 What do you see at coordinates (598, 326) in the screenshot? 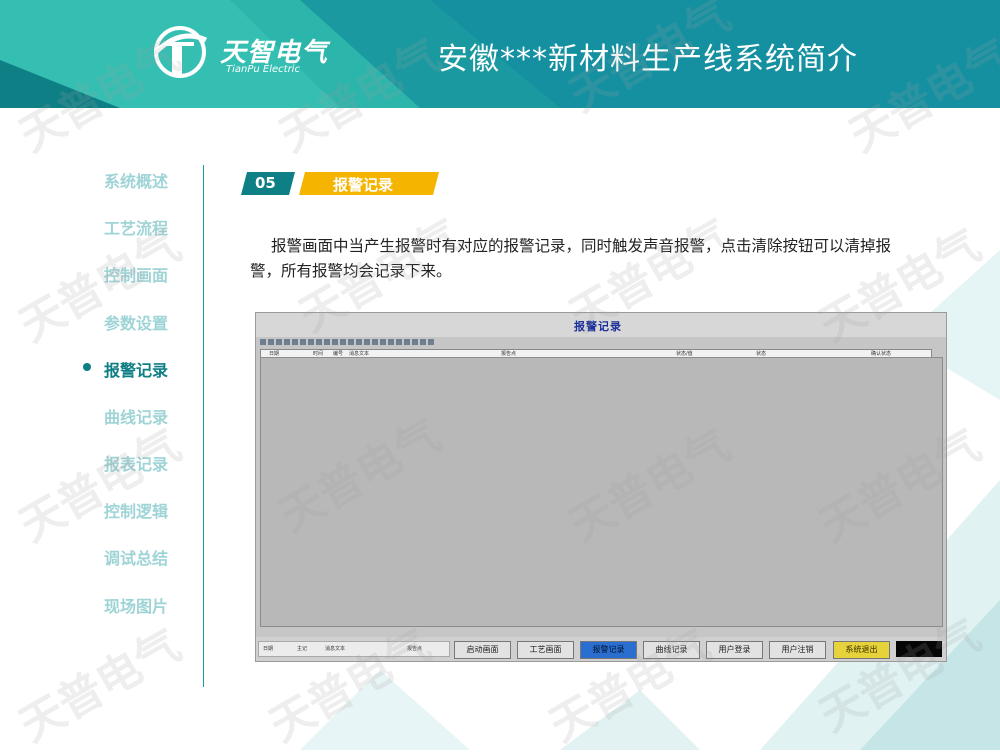
I see `alarm-screen-title: 报警记录` at bounding box center [598, 326].